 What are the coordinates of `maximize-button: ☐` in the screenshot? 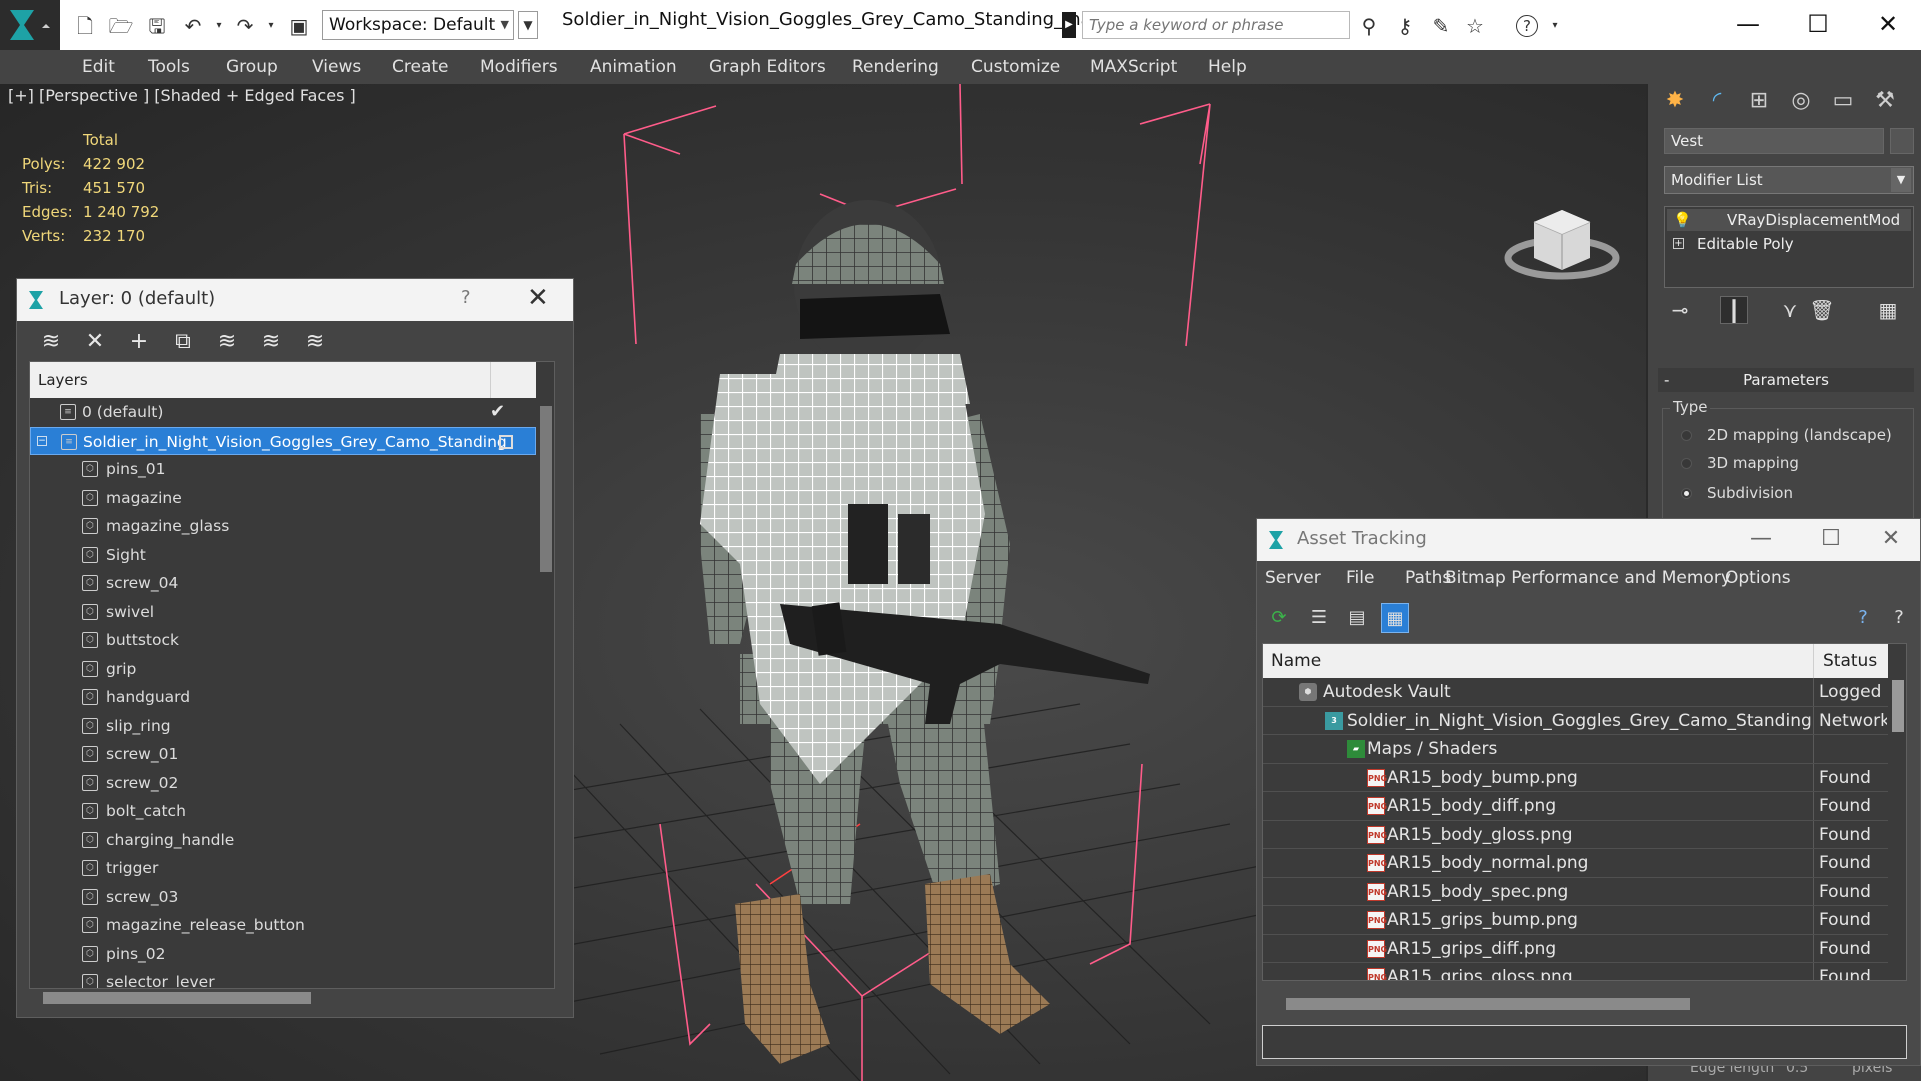 It's located at (1818, 24).